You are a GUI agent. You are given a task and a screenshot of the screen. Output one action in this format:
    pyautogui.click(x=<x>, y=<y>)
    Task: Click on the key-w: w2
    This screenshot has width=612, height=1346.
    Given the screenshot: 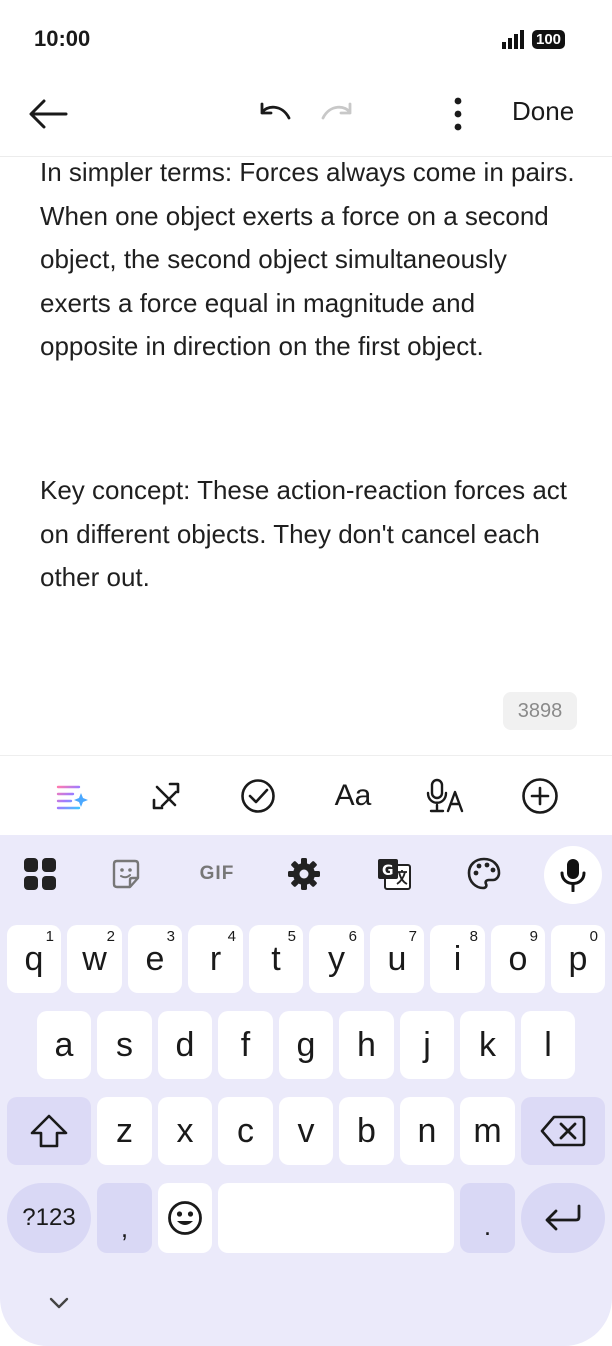 What is the action you would take?
    pyautogui.click(x=94, y=959)
    